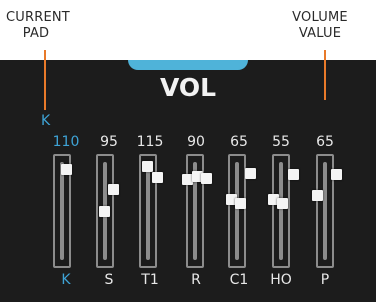  Describe the element at coordinates (239, 280) in the screenshot. I see `pad-label: C1` at that location.